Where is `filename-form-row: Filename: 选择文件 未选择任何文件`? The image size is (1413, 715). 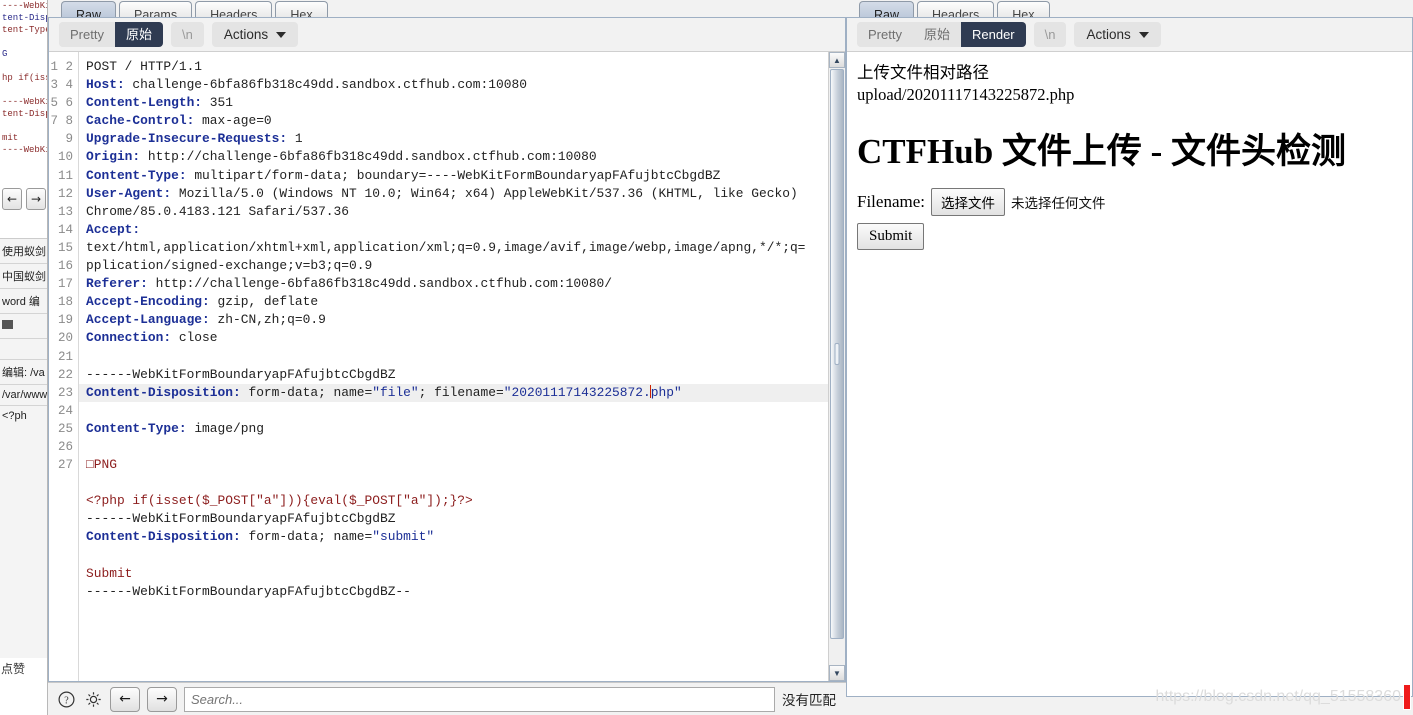
filename-form-row: Filename: 选择文件 未选择任何文件 is located at coordinates (1134, 202).